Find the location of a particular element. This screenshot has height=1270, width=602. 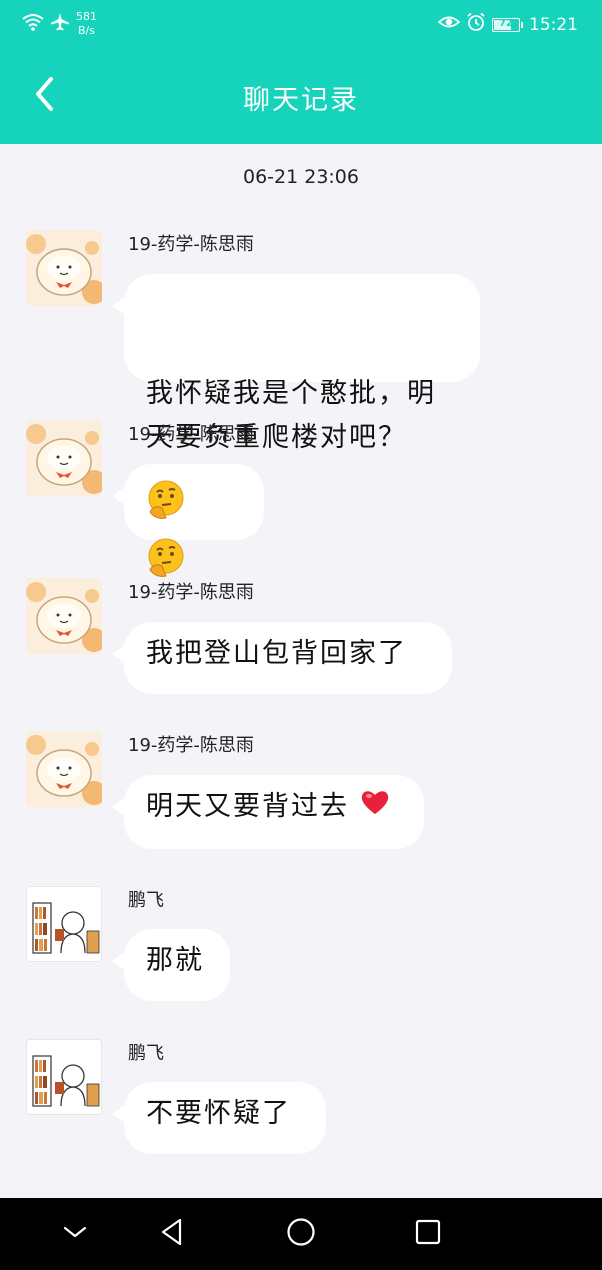

message-bubble: 不要怀疑了 is located at coordinates (219, 1118).